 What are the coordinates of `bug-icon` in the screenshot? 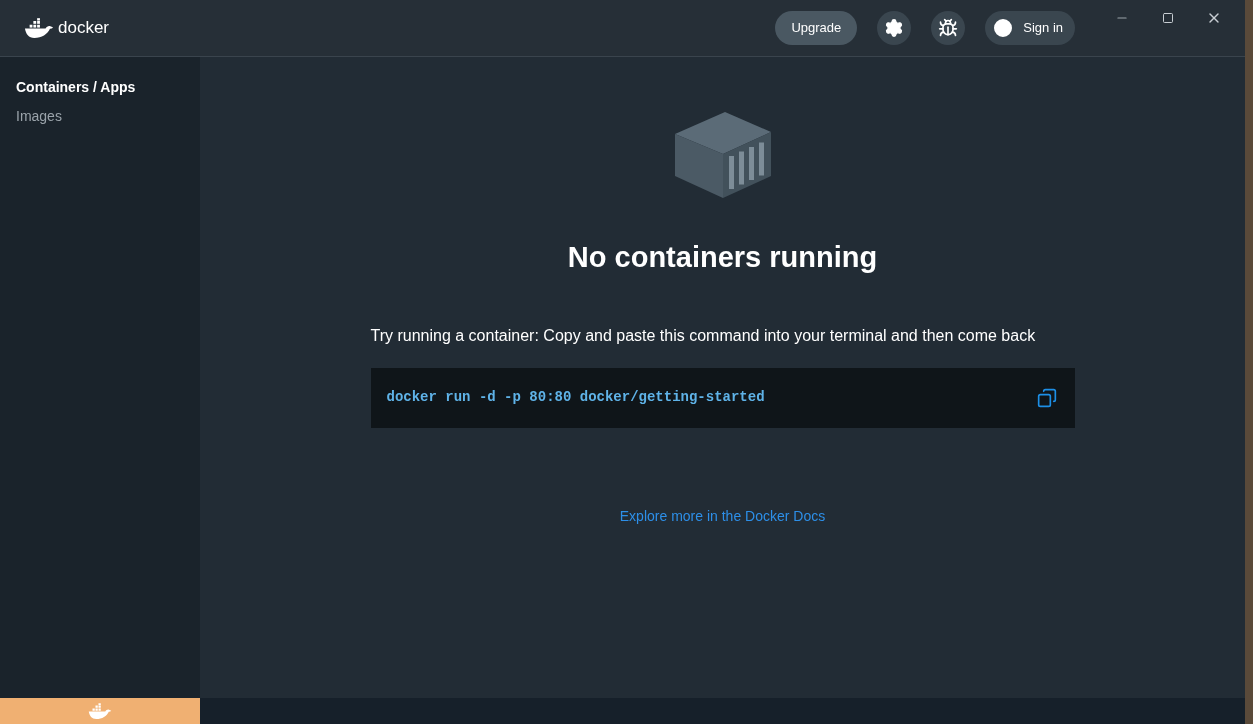 It's located at (948, 28).